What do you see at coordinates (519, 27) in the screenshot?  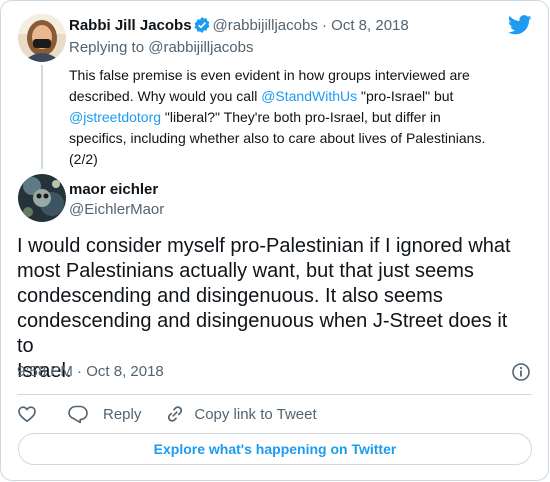 I see `twitter-logo-icon` at bounding box center [519, 27].